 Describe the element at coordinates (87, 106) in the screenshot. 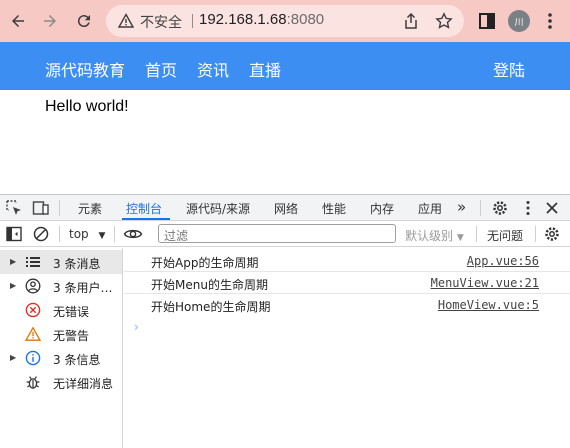

I see `hello-text: Hello world!` at that location.